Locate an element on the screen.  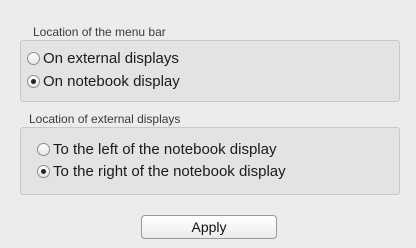
radio-label-left-of-notebook: To the left of the notebook display is located at coordinates (165, 149).